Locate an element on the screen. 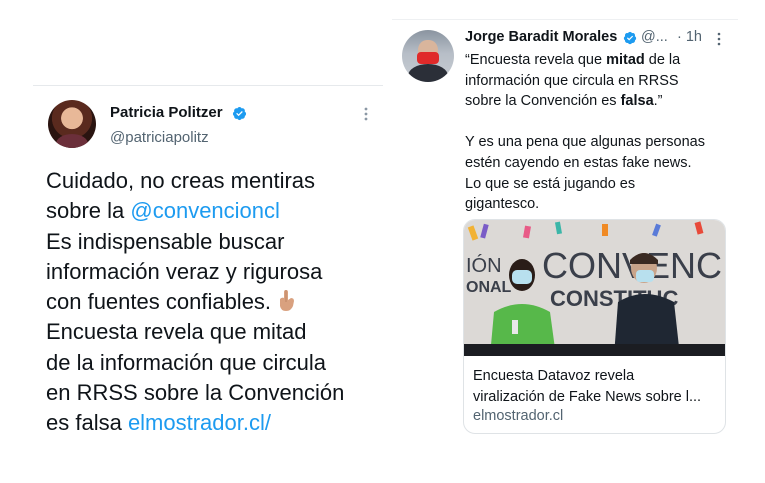 This screenshot has height=483, width=765. tweet-text-line: sobre la @convencioncl is located at coordinates (211, 211).